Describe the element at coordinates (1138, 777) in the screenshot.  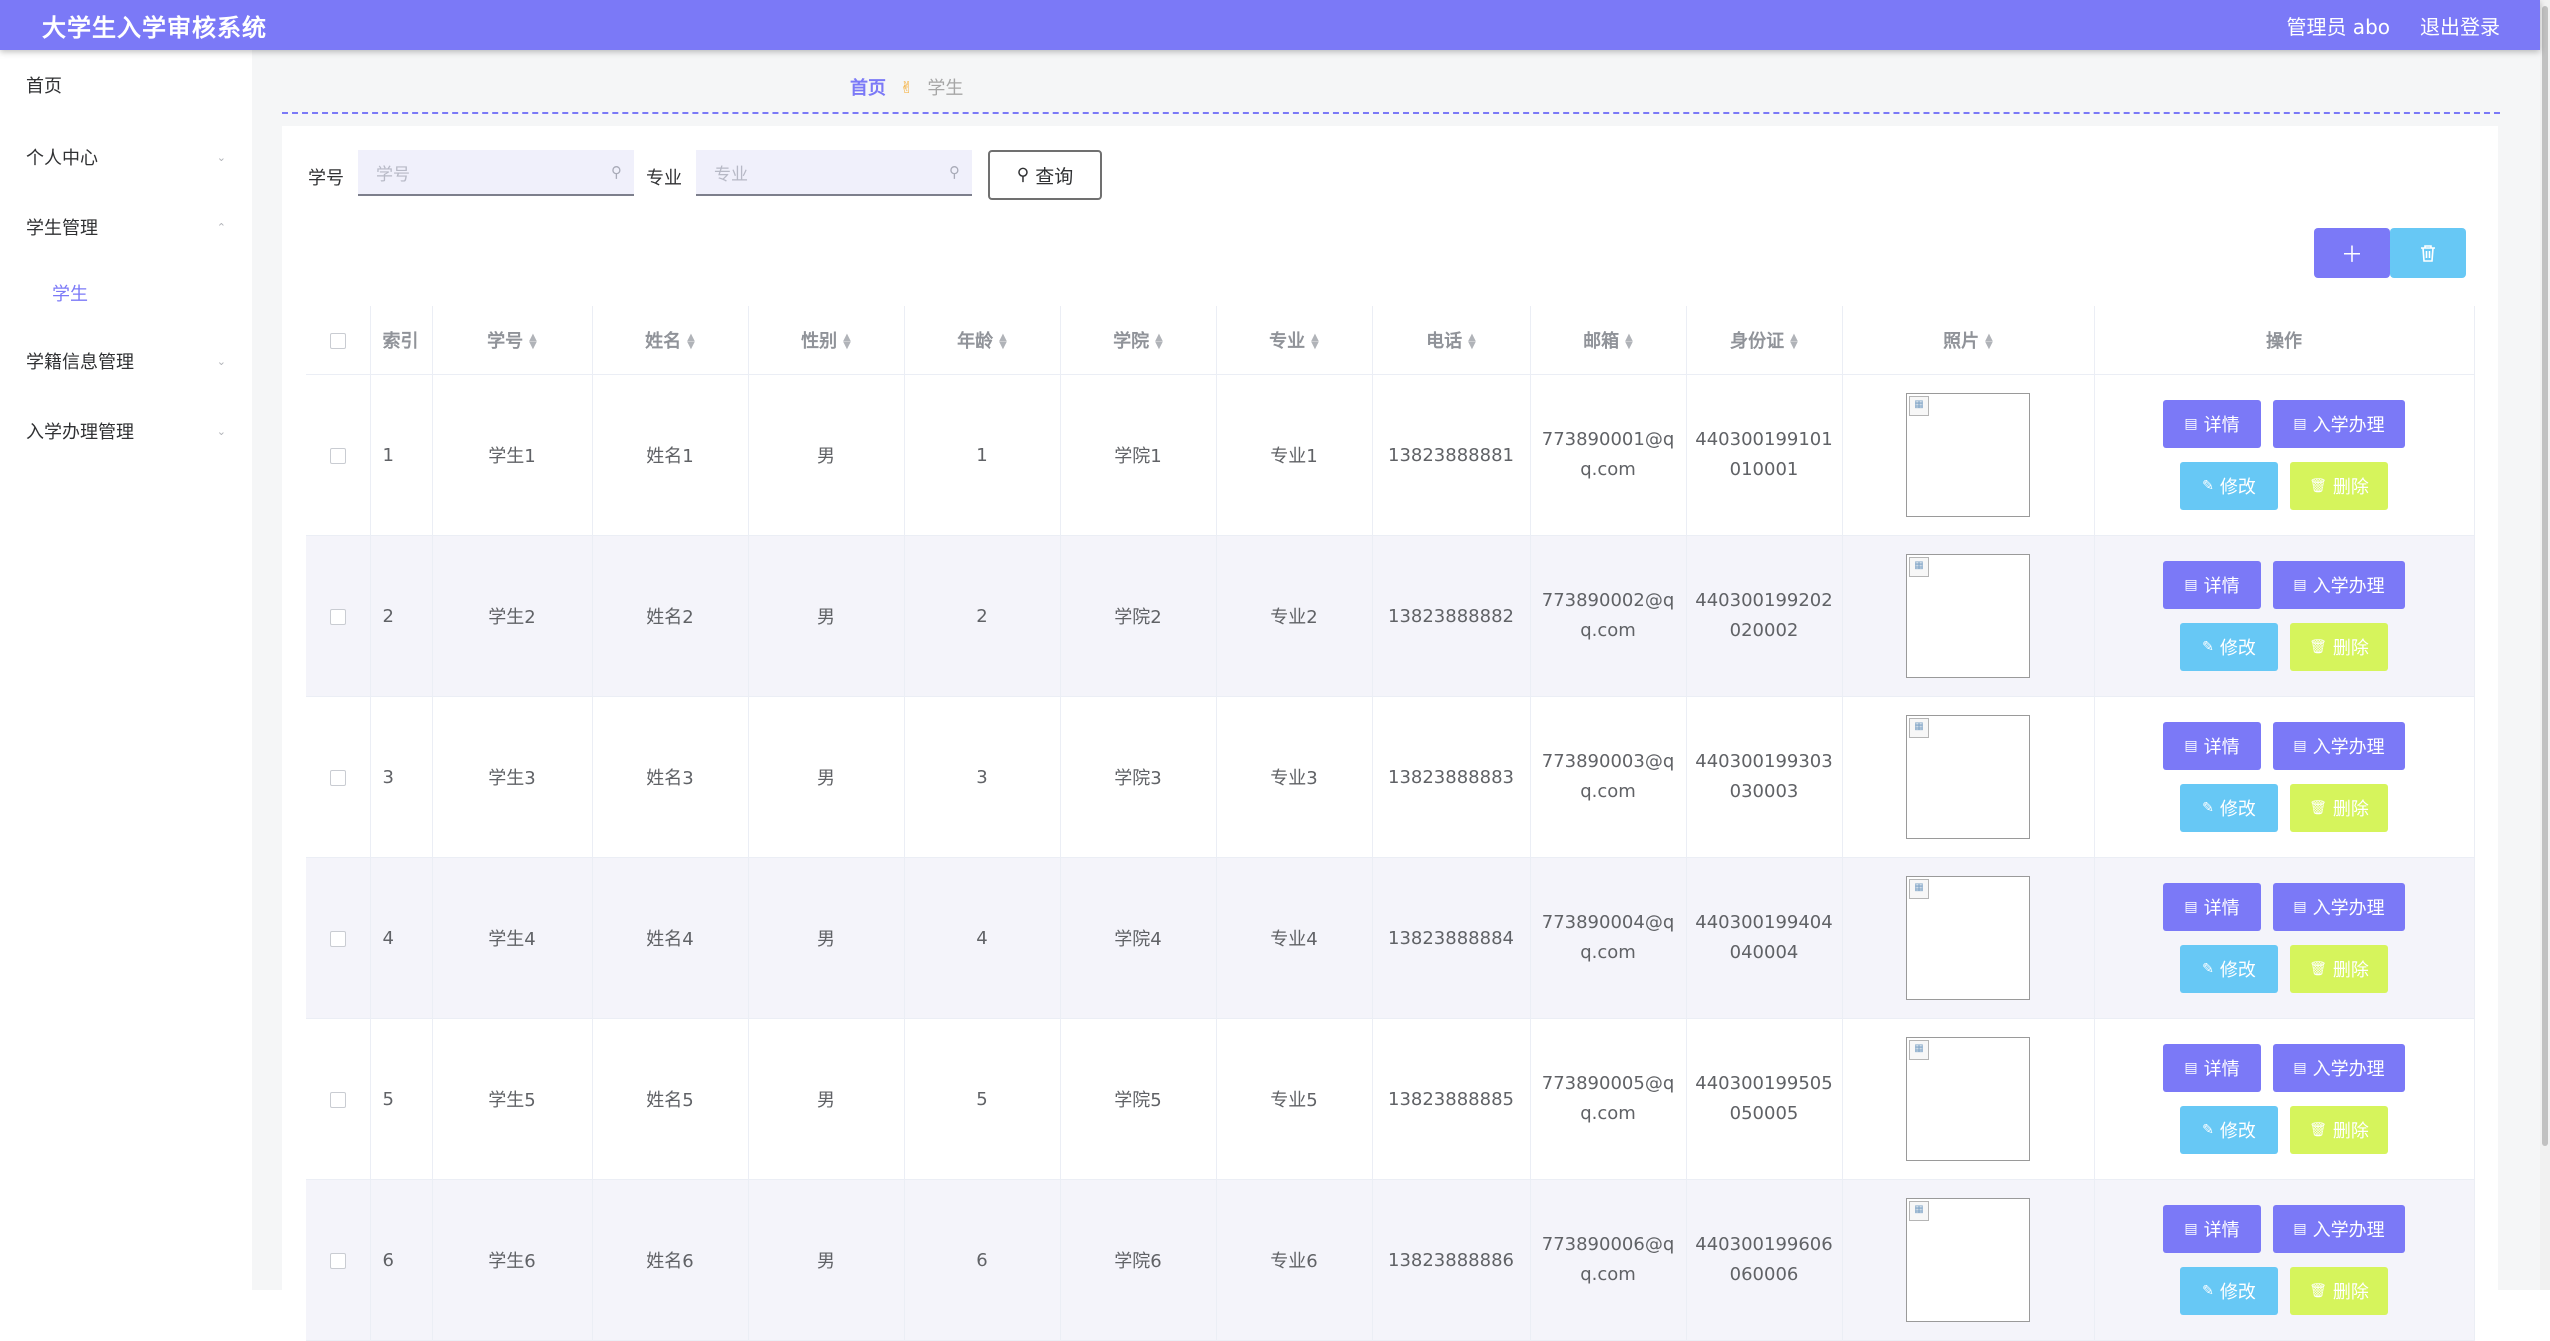
I see `cell-college: 学院3` at that location.